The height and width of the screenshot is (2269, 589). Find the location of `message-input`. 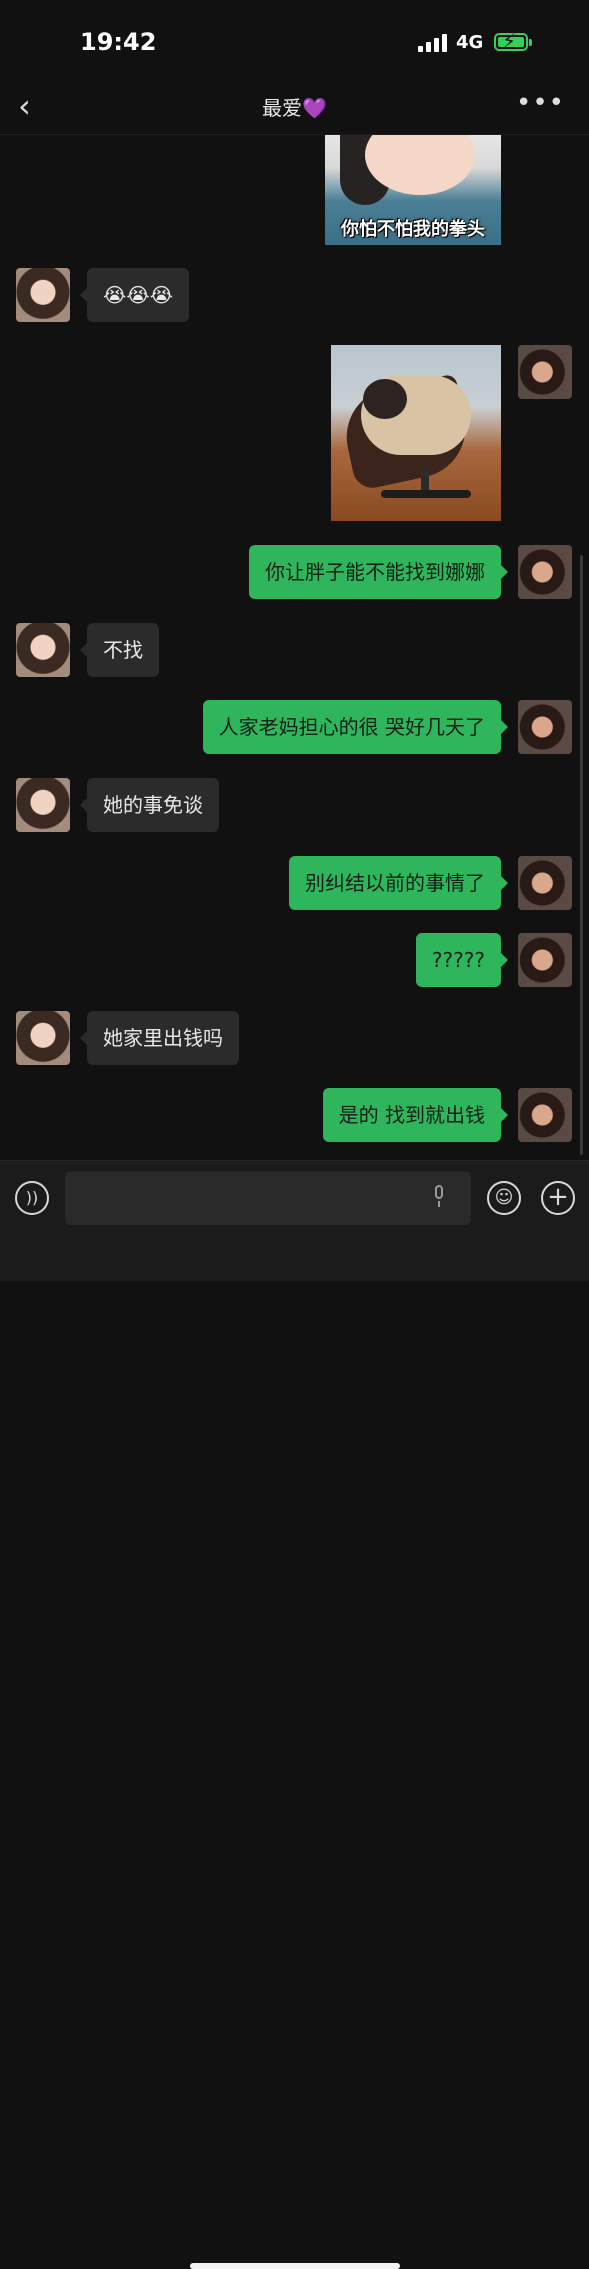

message-input is located at coordinates (268, 1198).